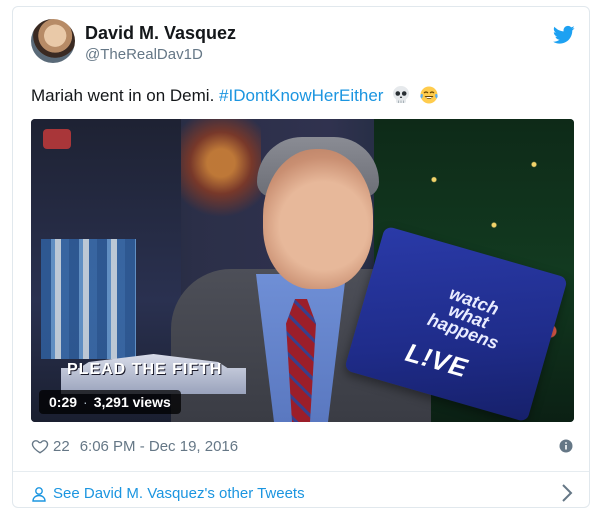 Image resolution: width=600 pixels, height=513 pixels. What do you see at coordinates (132, 402) in the screenshot?
I see `video-views: 3,291 views` at bounding box center [132, 402].